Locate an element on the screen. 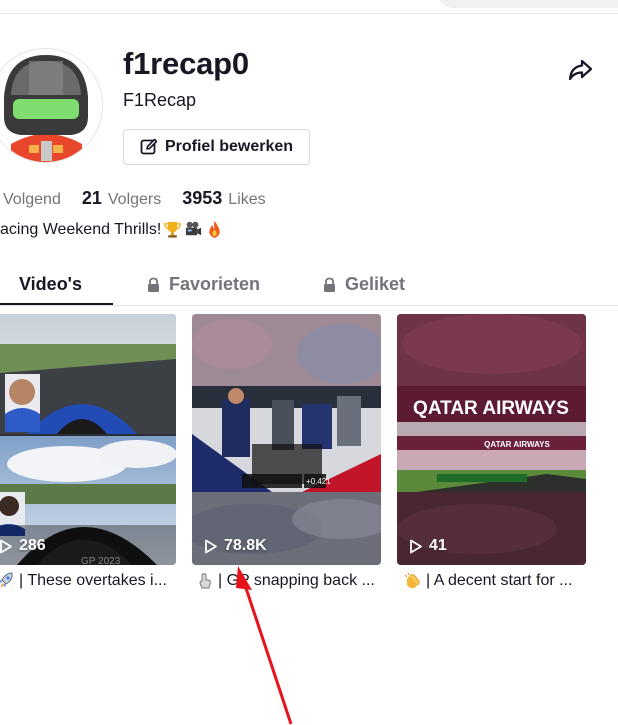  trophy-emoji-icon is located at coordinates (173, 229).